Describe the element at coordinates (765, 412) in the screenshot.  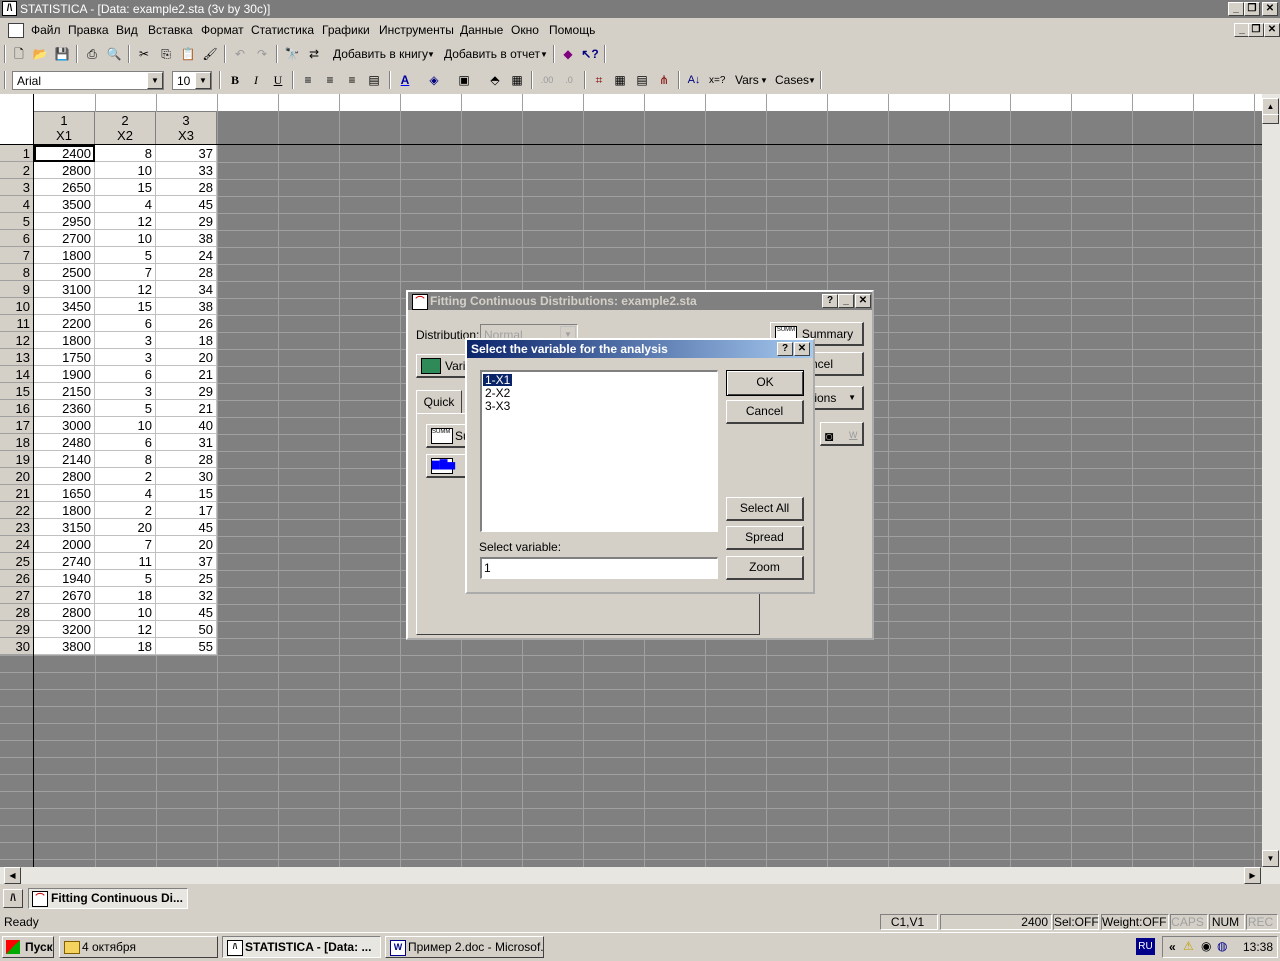
I see `cancel-button: Cancel` at that location.